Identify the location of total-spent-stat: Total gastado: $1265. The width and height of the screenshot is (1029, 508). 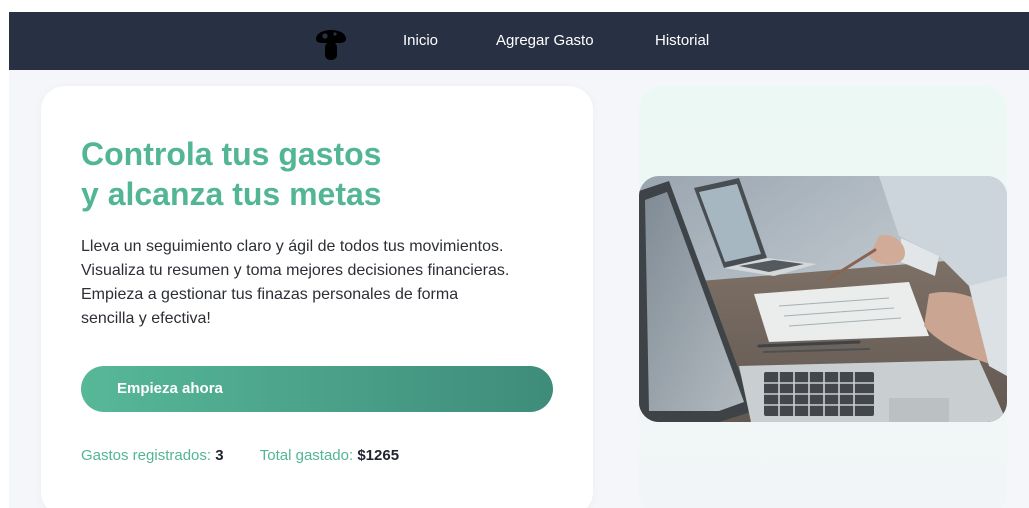
(329, 455).